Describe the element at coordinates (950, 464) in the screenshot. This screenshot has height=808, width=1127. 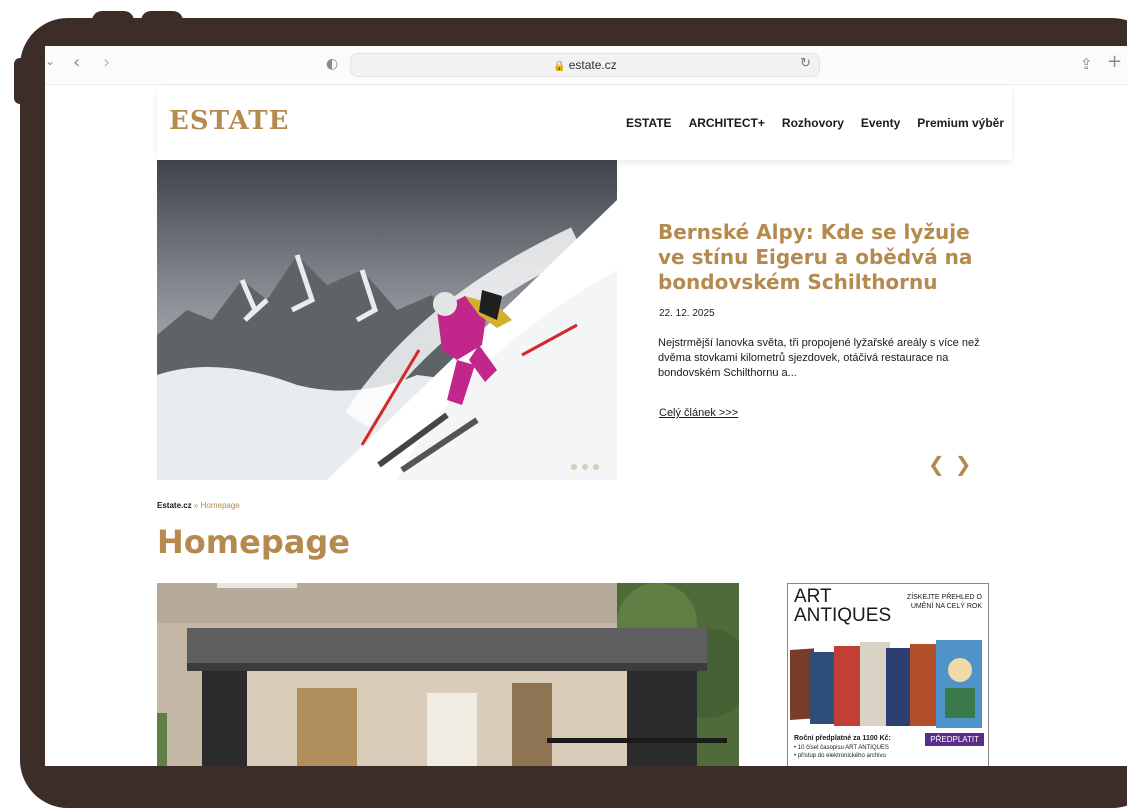
I see `carousel-arrows: ❮ ❯` at that location.